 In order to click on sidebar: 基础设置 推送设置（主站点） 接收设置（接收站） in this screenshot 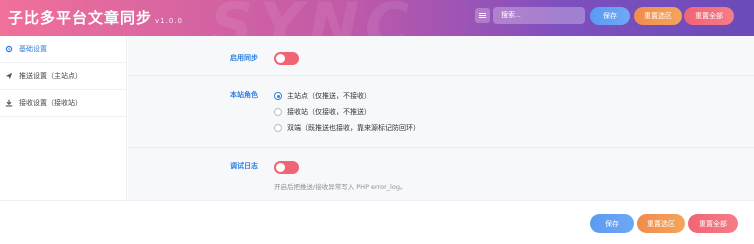, I will do `click(63, 118)`.